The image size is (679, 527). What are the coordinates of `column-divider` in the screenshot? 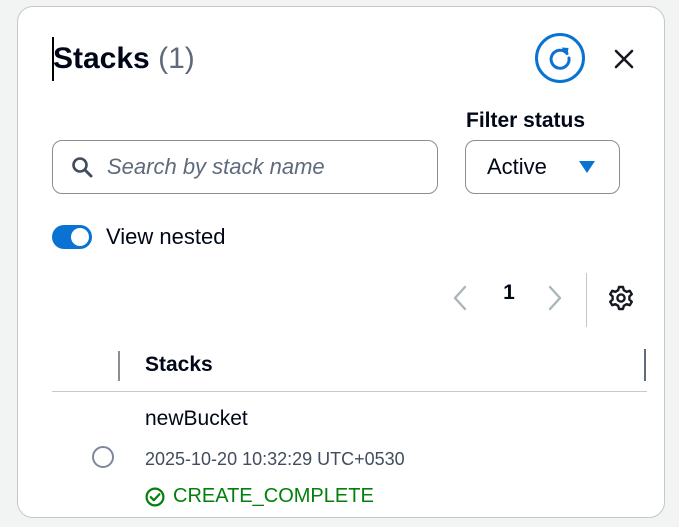 It's located at (119, 366).